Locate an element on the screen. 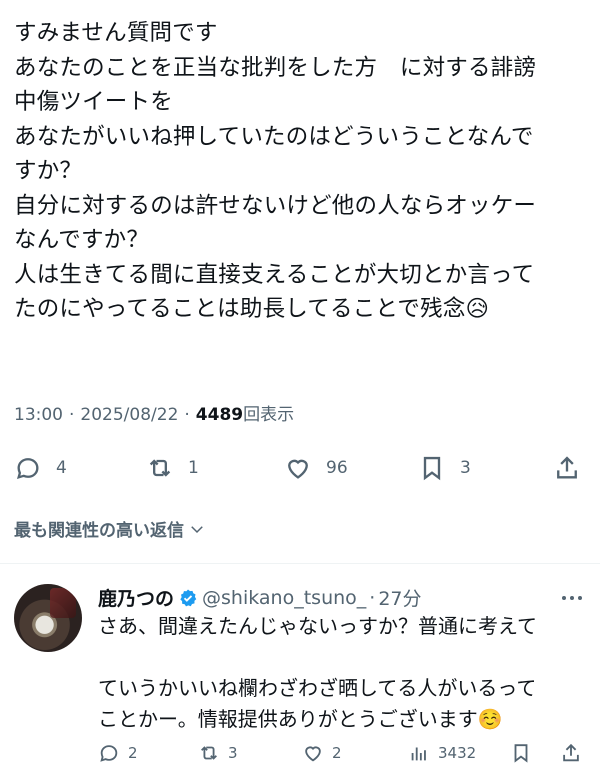 The height and width of the screenshot is (782, 600). reply-sort-dropdown: 最も関連性の高い返信 is located at coordinates (110, 528).